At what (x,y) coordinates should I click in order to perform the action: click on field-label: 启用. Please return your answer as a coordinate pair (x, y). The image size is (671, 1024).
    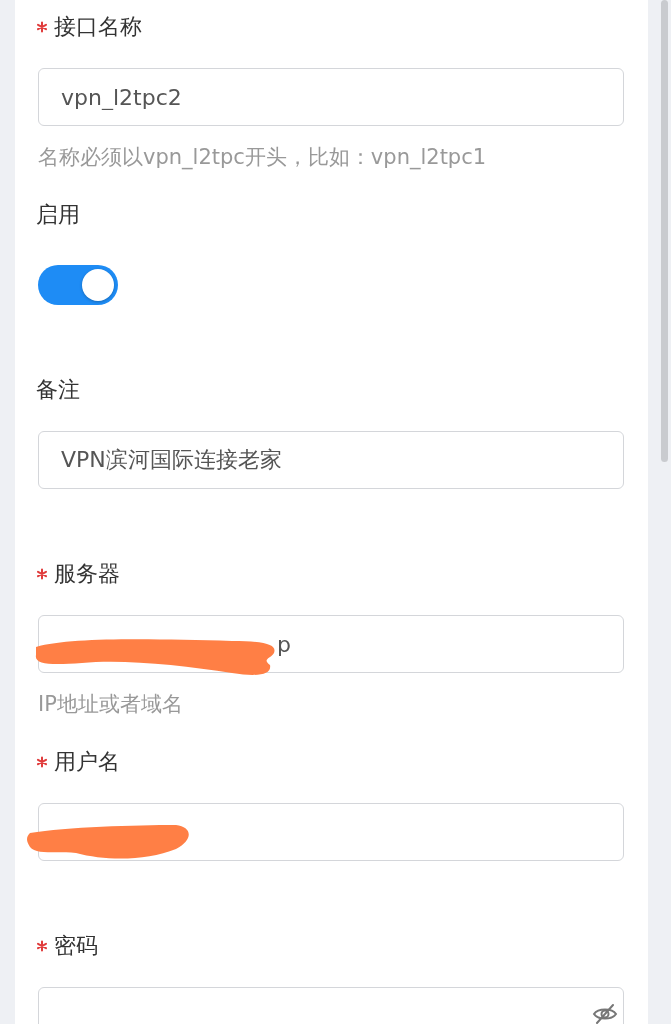
    Looking at the image, I should click on (58, 215).